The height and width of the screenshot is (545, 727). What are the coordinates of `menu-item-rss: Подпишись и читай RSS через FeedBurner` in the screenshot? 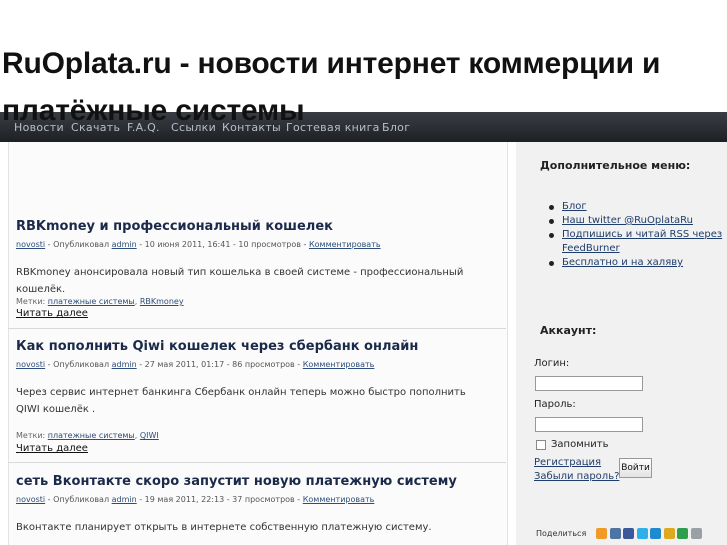 It's located at (642, 241).